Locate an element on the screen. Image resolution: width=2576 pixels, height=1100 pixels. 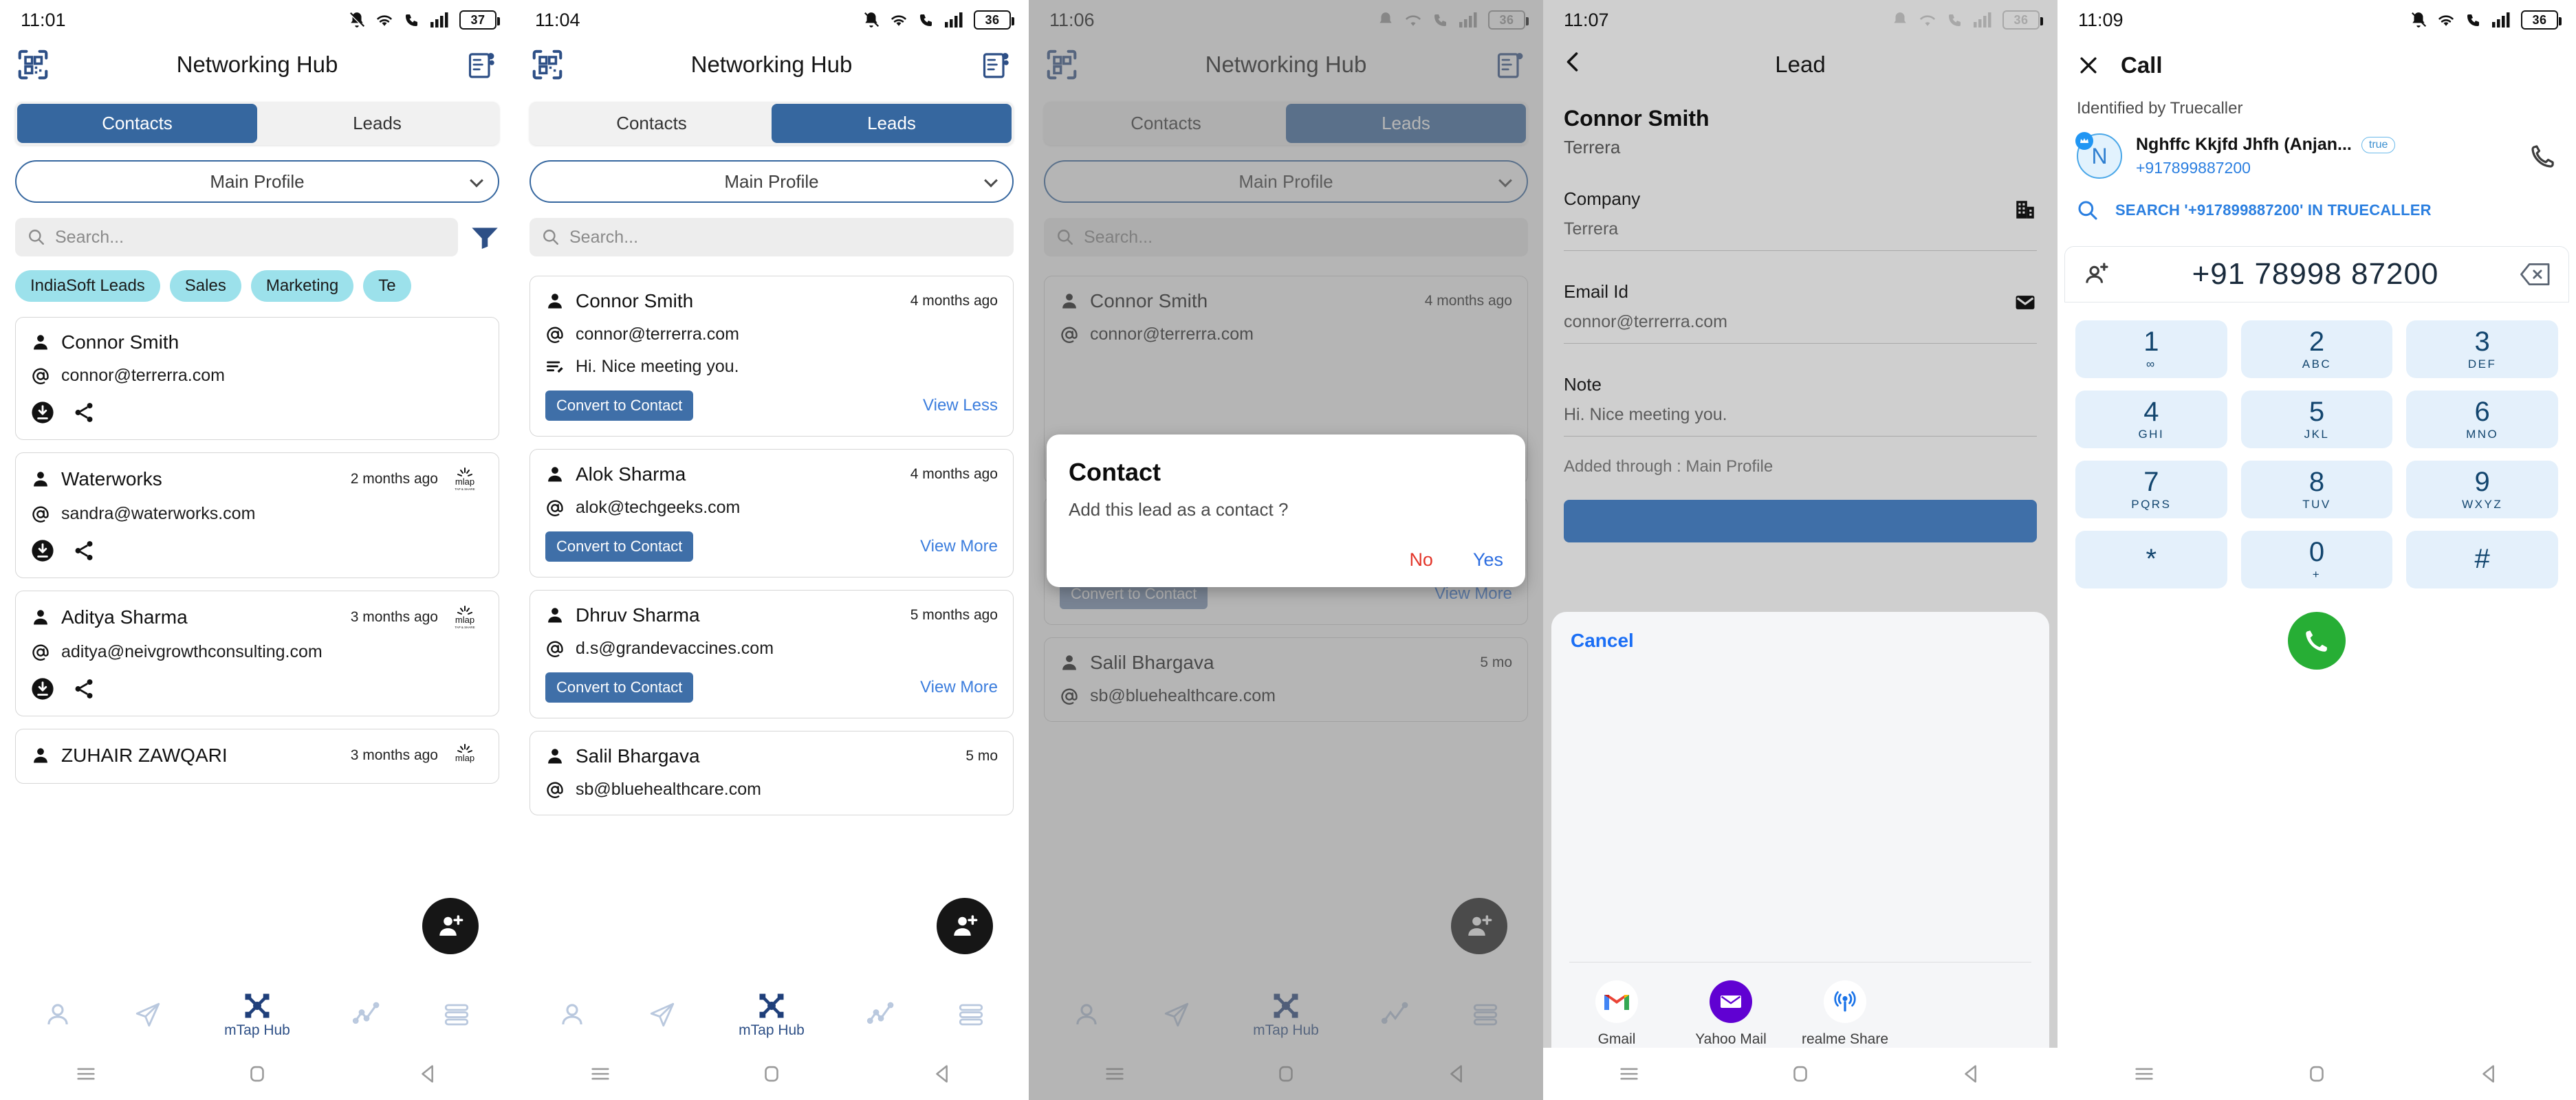
chip-item: Sales is located at coordinates (205, 286).